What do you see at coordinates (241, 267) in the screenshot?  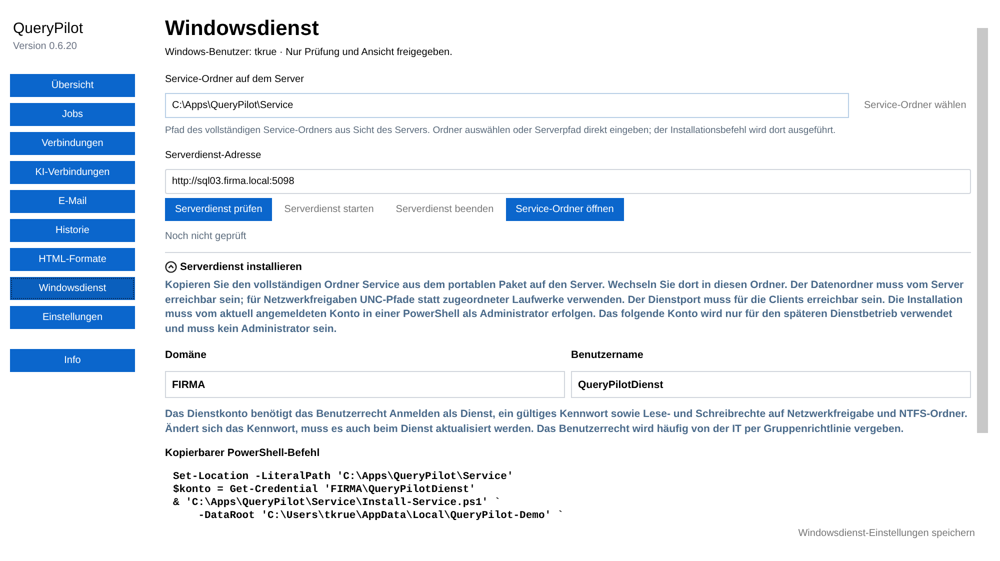 I see `section-title: Serverdienst installieren` at bounding box center [241, 267].